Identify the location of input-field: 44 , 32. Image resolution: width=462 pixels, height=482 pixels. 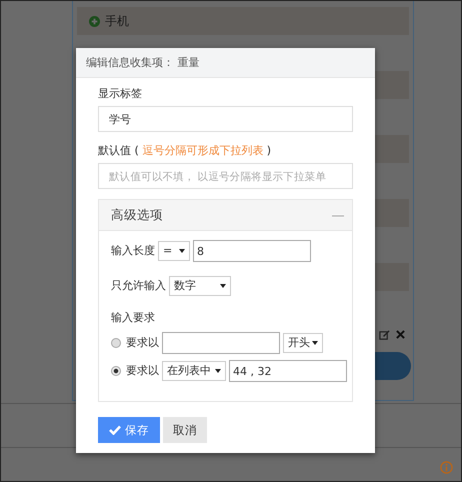
(288, 371).